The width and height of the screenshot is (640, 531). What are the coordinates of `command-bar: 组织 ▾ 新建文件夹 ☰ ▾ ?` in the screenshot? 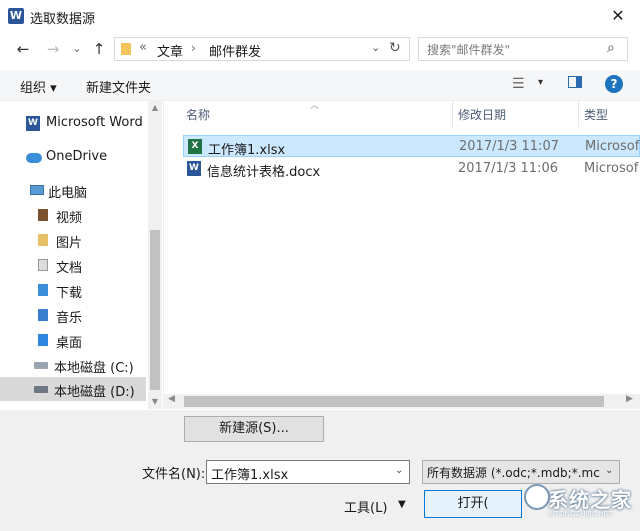 It's located at (320, 85).